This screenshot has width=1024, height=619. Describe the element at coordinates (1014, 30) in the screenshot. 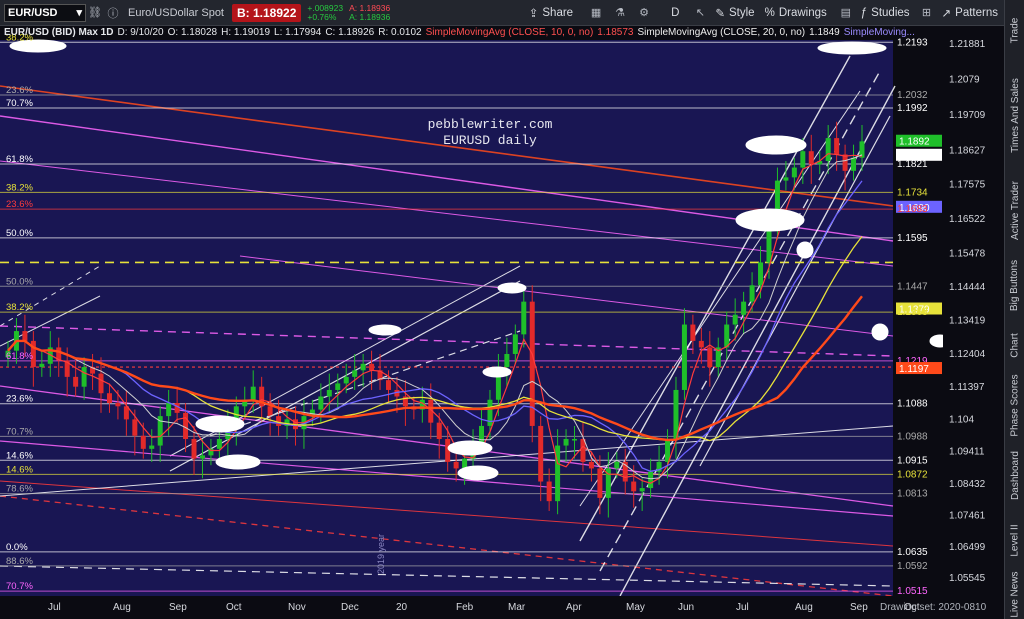

I see `side-tab-trade: Trade` at that location.